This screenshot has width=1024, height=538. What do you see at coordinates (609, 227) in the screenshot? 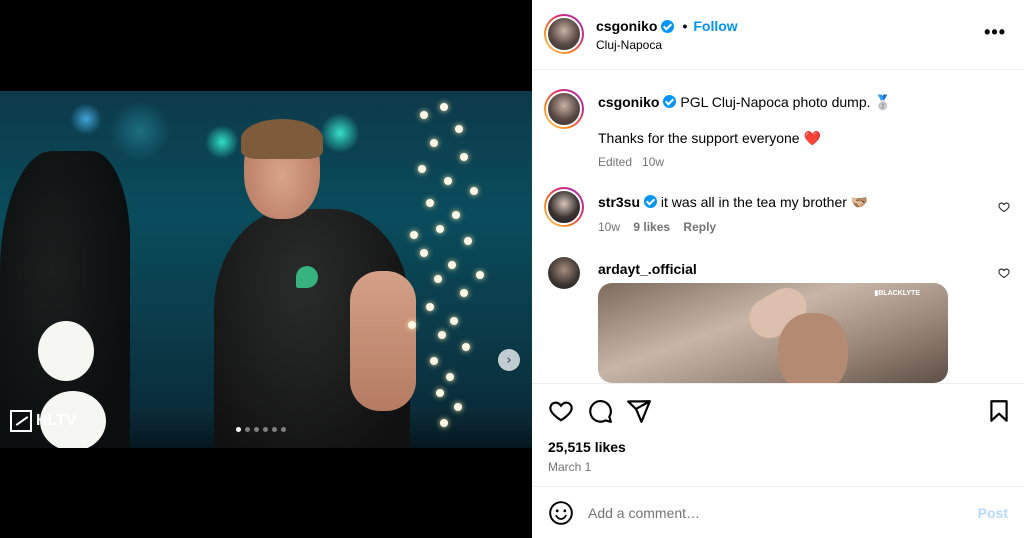
I see `comment-time: 10w` at bounding box center [609, 227].